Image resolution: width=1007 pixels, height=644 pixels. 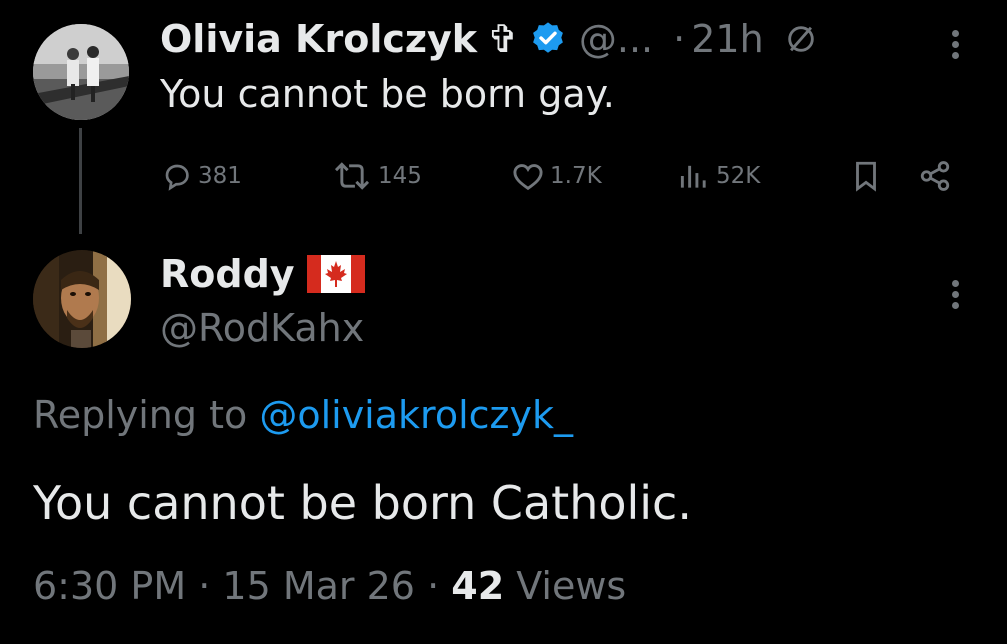 I want to click on like-count: 1.7K, so click(x=576, y=176).